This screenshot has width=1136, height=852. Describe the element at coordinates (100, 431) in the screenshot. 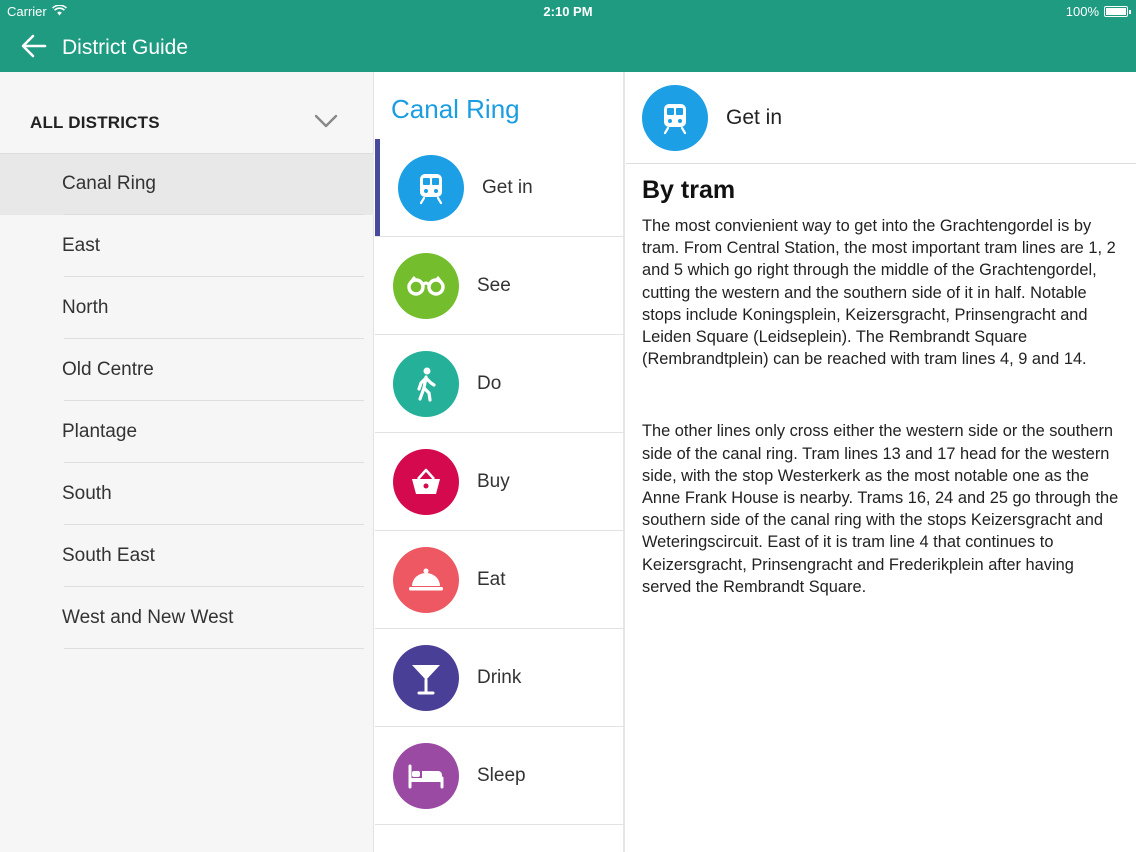

I see `sidebar-item-label: Plantage` at that location.